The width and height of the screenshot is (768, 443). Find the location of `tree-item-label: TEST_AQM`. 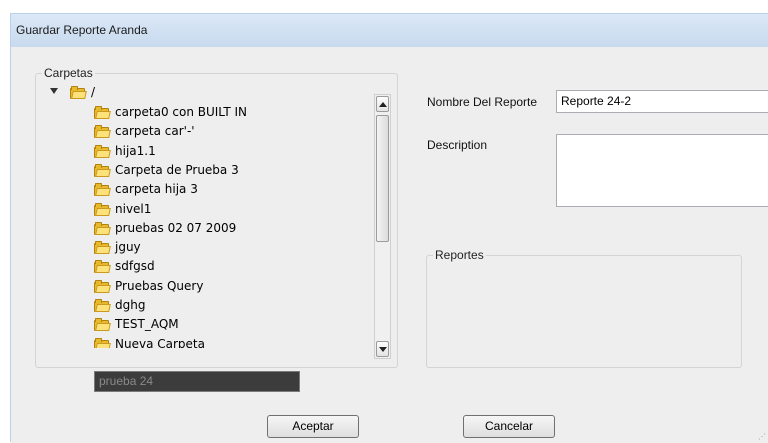

tree-item-label: TEST_AQM is located at coordinates (147, 324).